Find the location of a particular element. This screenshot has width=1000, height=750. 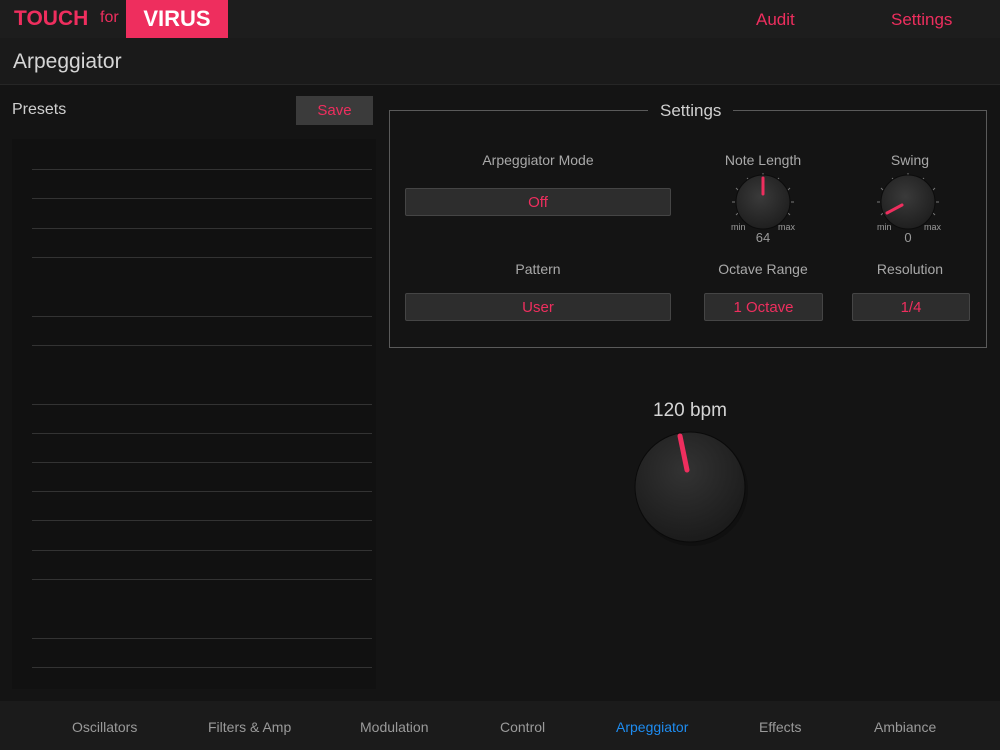

tab-oscillators: Oscillators is located at coordinates (104, 727).